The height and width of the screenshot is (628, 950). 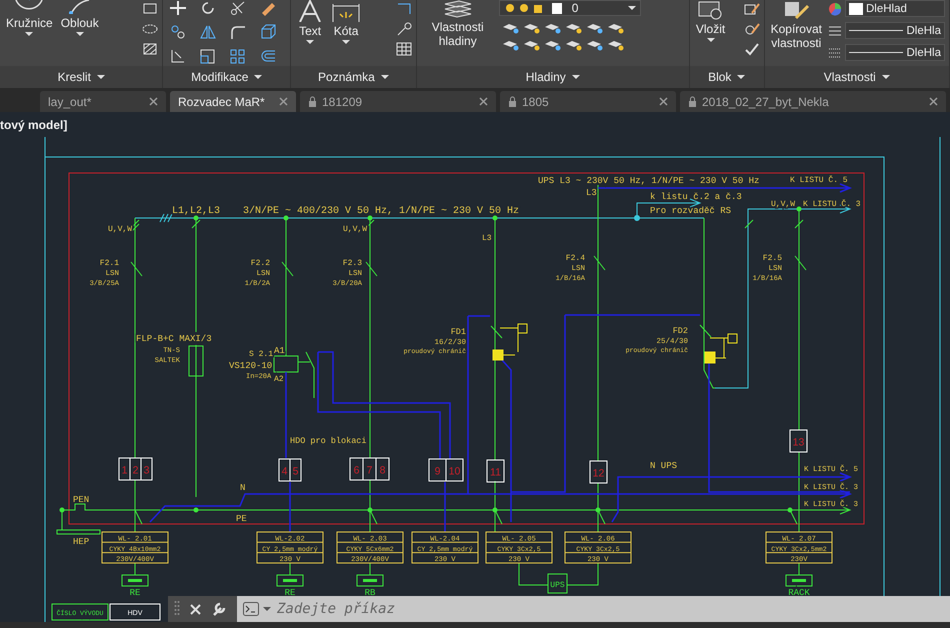 What do you see at coordinates (711, 21) in the screenshot?
I see `insert-block-tool: Vložit` at bounding box center [711, 21].